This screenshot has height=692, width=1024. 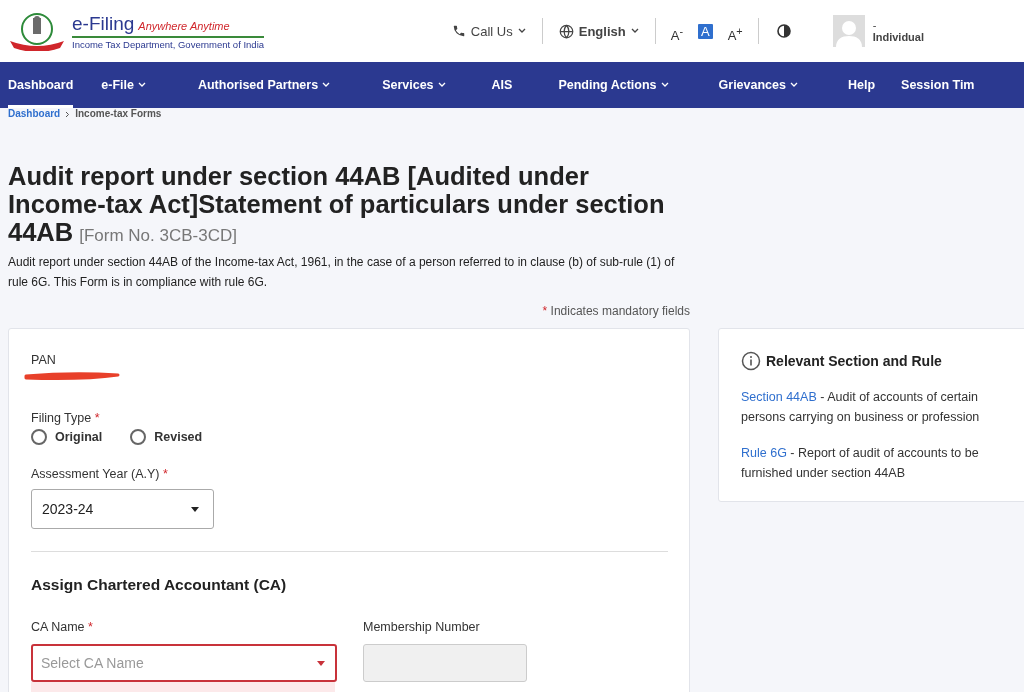 I want to click on nav-tab: Authorised Partners, so click(x=264, y=85).